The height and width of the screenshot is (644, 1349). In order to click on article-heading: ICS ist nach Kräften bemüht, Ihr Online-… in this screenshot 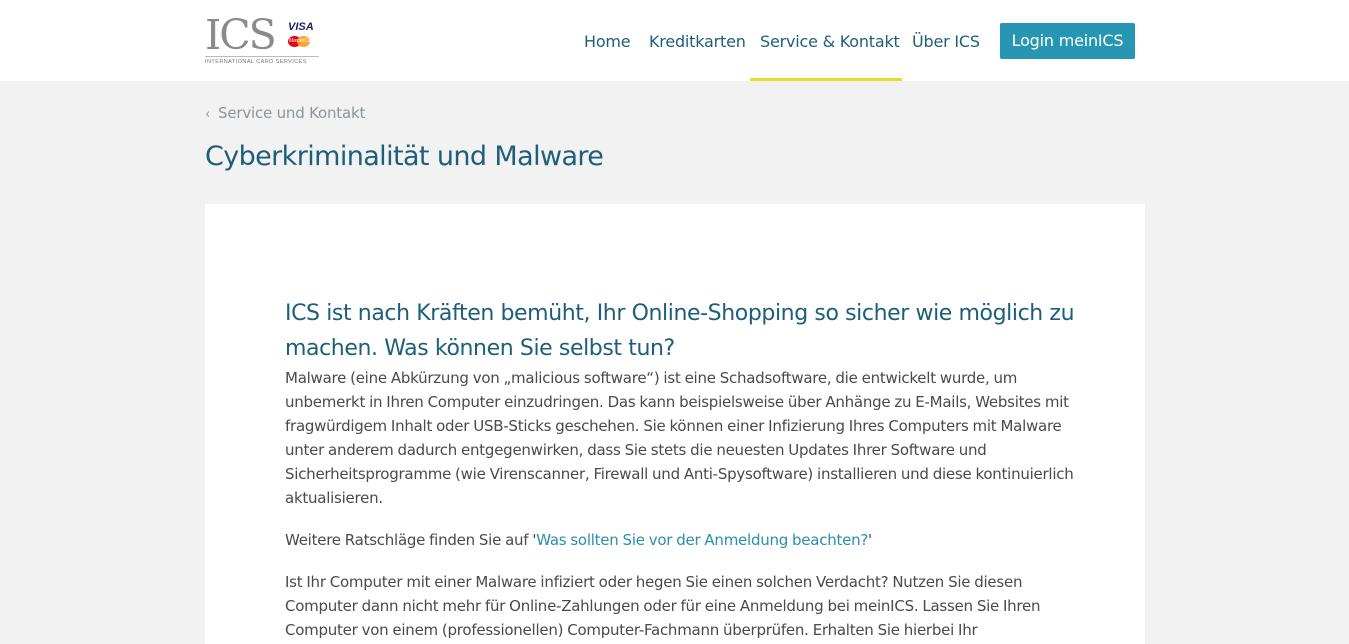, I will do `click(680, 331)`.